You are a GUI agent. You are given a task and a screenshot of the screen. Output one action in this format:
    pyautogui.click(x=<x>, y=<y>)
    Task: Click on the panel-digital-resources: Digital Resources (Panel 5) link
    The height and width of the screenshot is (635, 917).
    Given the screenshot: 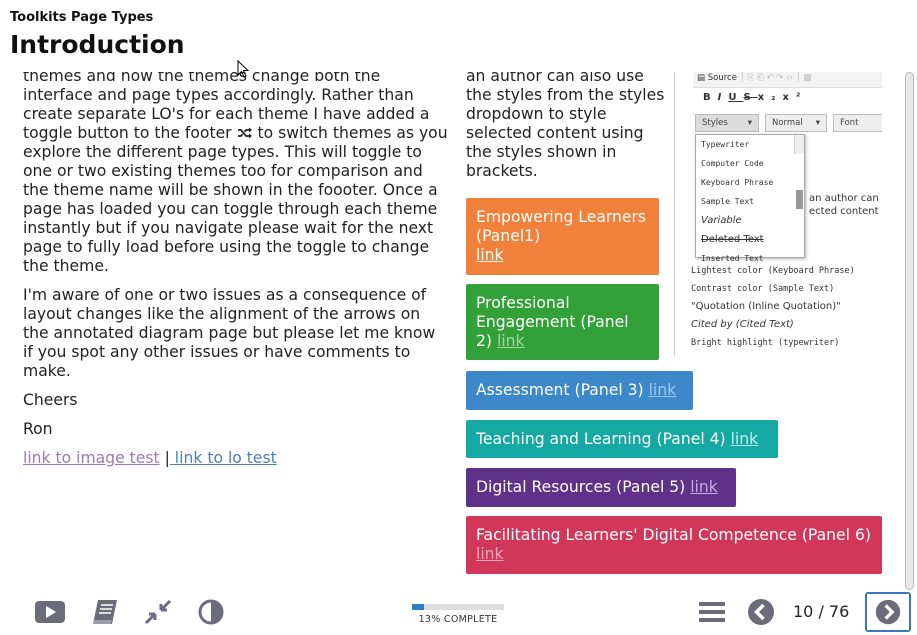 What is the action you would take?
    pyautogui.click(x=601, y=487)
    